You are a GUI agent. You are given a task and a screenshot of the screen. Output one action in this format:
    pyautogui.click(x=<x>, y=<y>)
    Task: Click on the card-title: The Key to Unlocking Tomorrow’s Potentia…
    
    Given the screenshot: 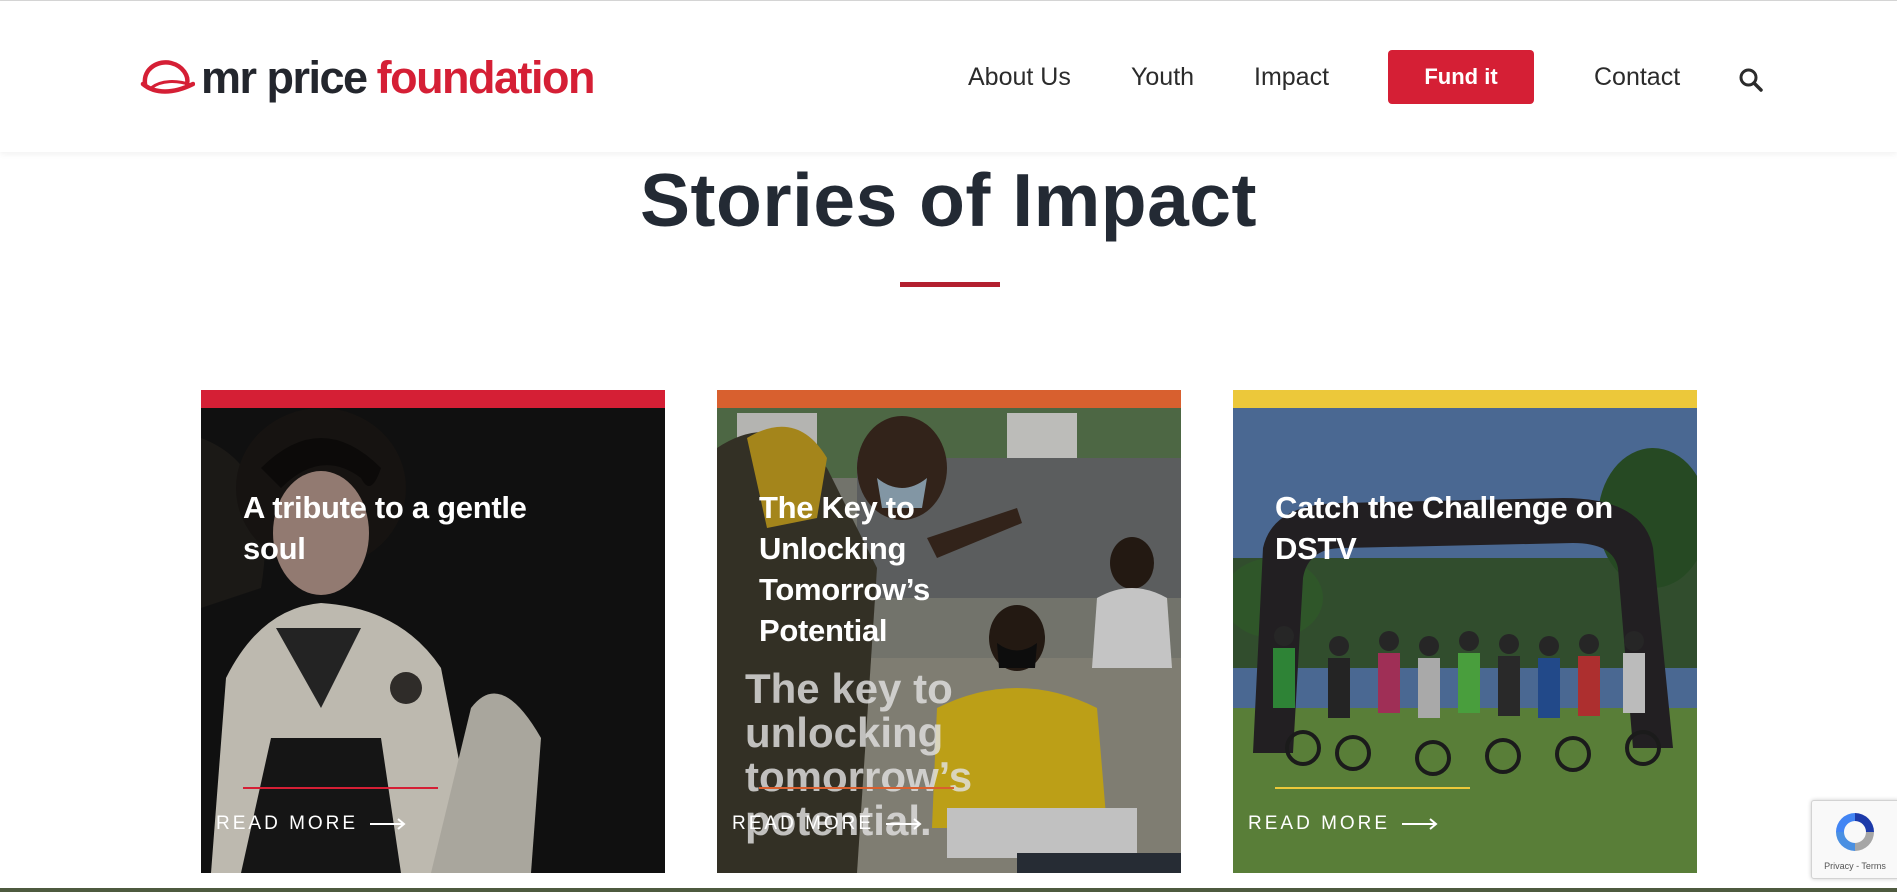 What is the action you would take?
    pyautogui.click(x=844, y=569)
    